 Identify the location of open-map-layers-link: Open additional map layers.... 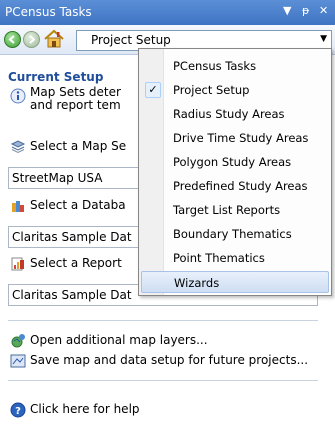
(119, 340).